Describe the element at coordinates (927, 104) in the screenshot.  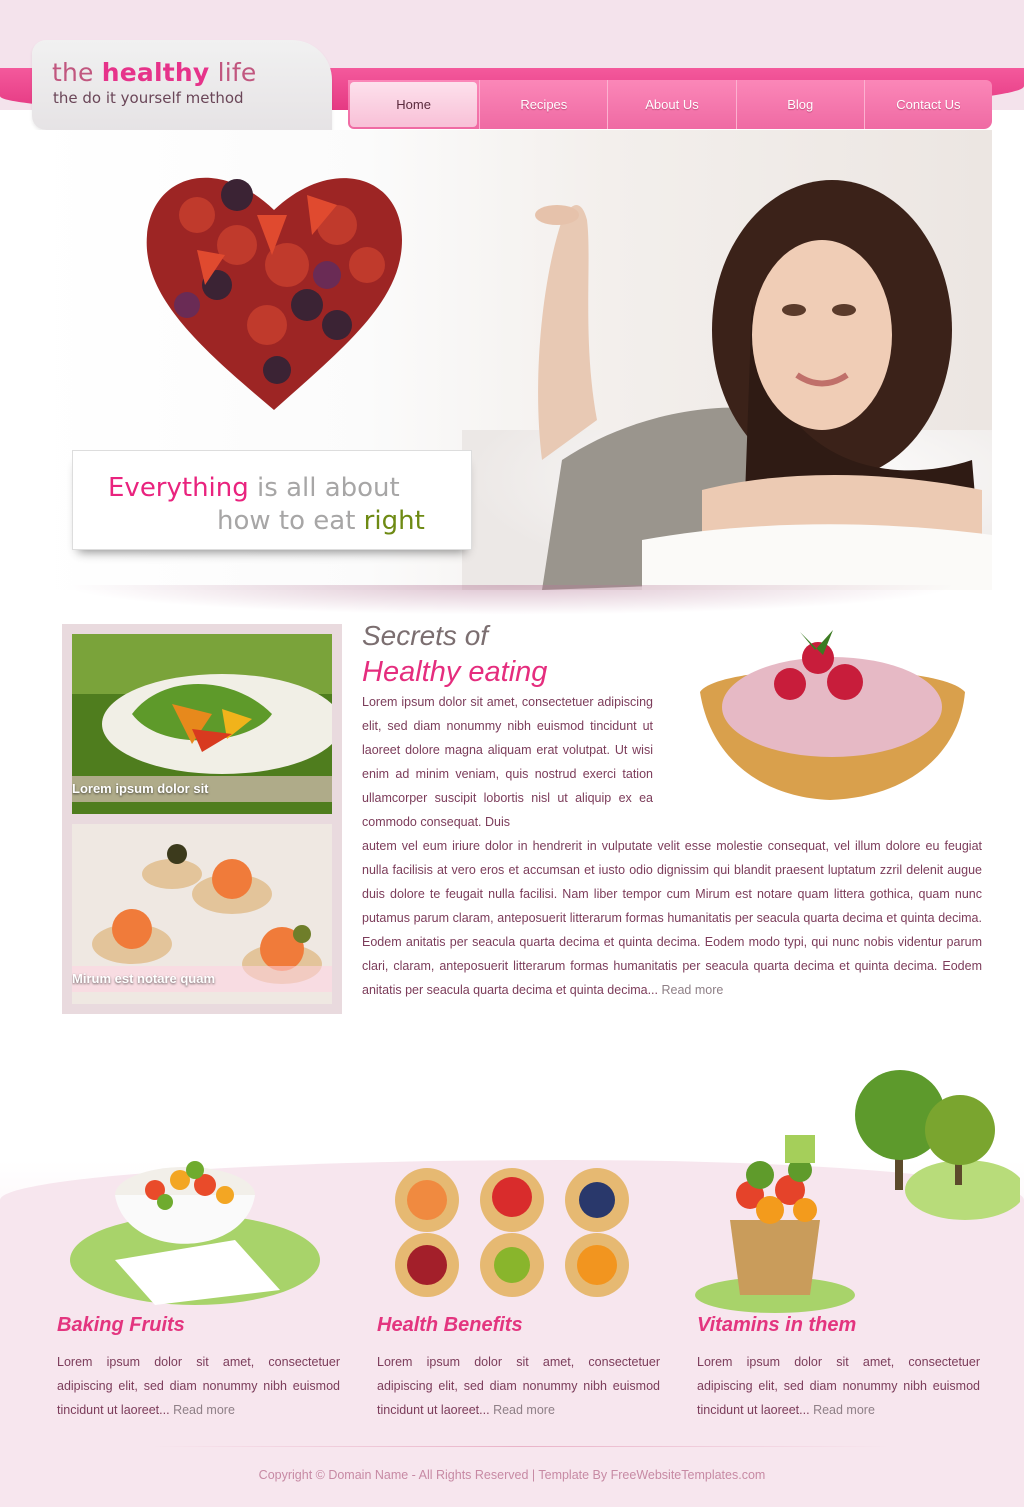
I see `nav-item-contact-us: Contact Us` at that location.